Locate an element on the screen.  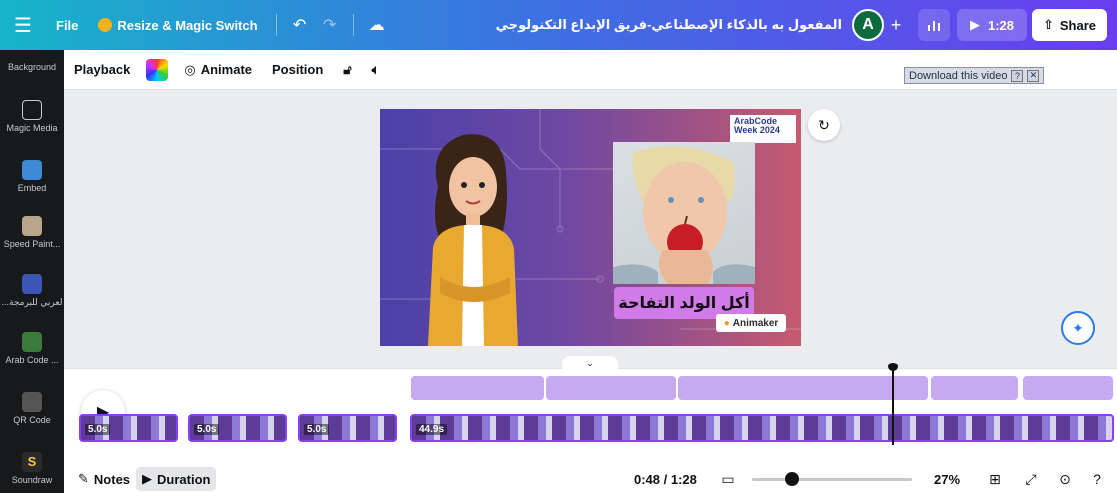
clip-duration: 44.9s is located at coordinates (432, 429).